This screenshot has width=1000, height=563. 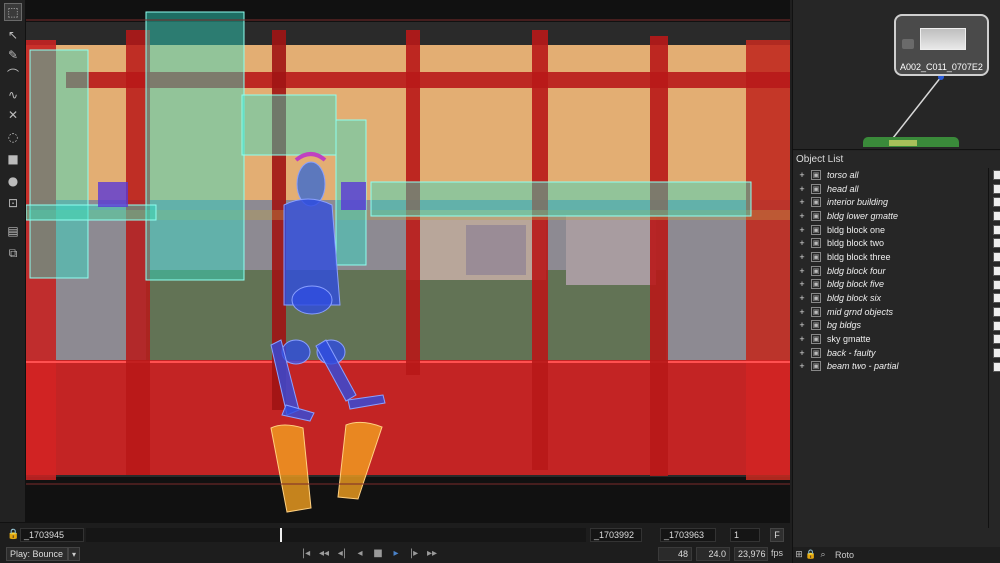 What do you see at coordinates (896, 189) in the screenshot?
I see `list-item: + ▣ head all` at bounding box center [896, 189].